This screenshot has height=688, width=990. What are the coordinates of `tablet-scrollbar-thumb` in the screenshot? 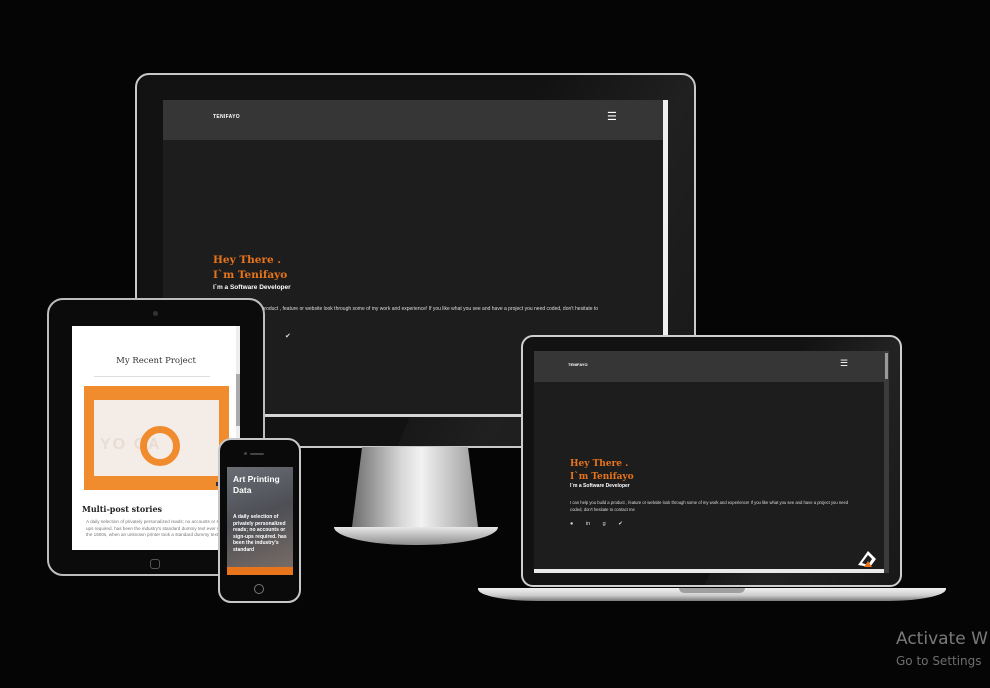 It's located at (238, 400).